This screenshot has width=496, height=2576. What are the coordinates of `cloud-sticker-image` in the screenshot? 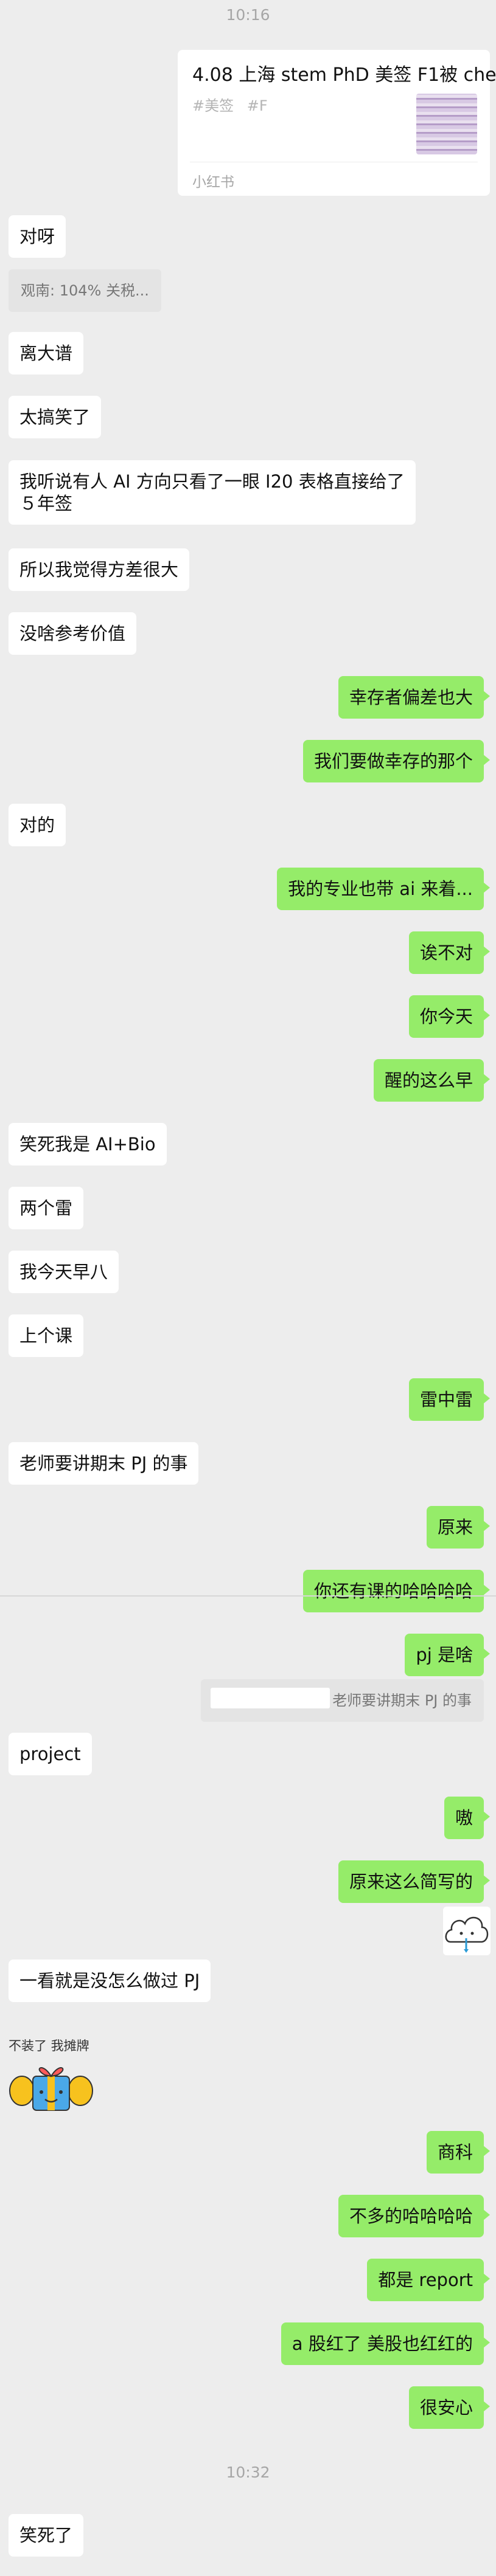 It's located at (467, 1935).